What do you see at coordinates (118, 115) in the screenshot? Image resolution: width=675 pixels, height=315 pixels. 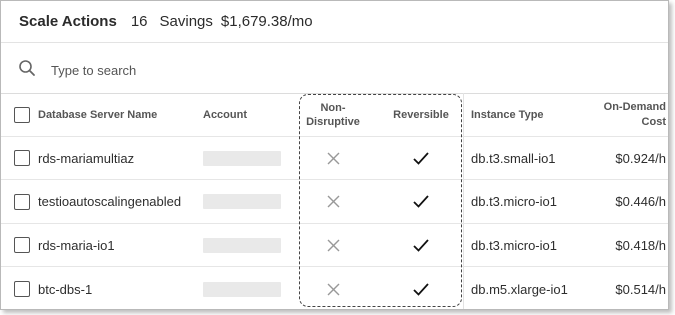 I see `column-header-name: Database Server Name` at bounding box center [118, 115].